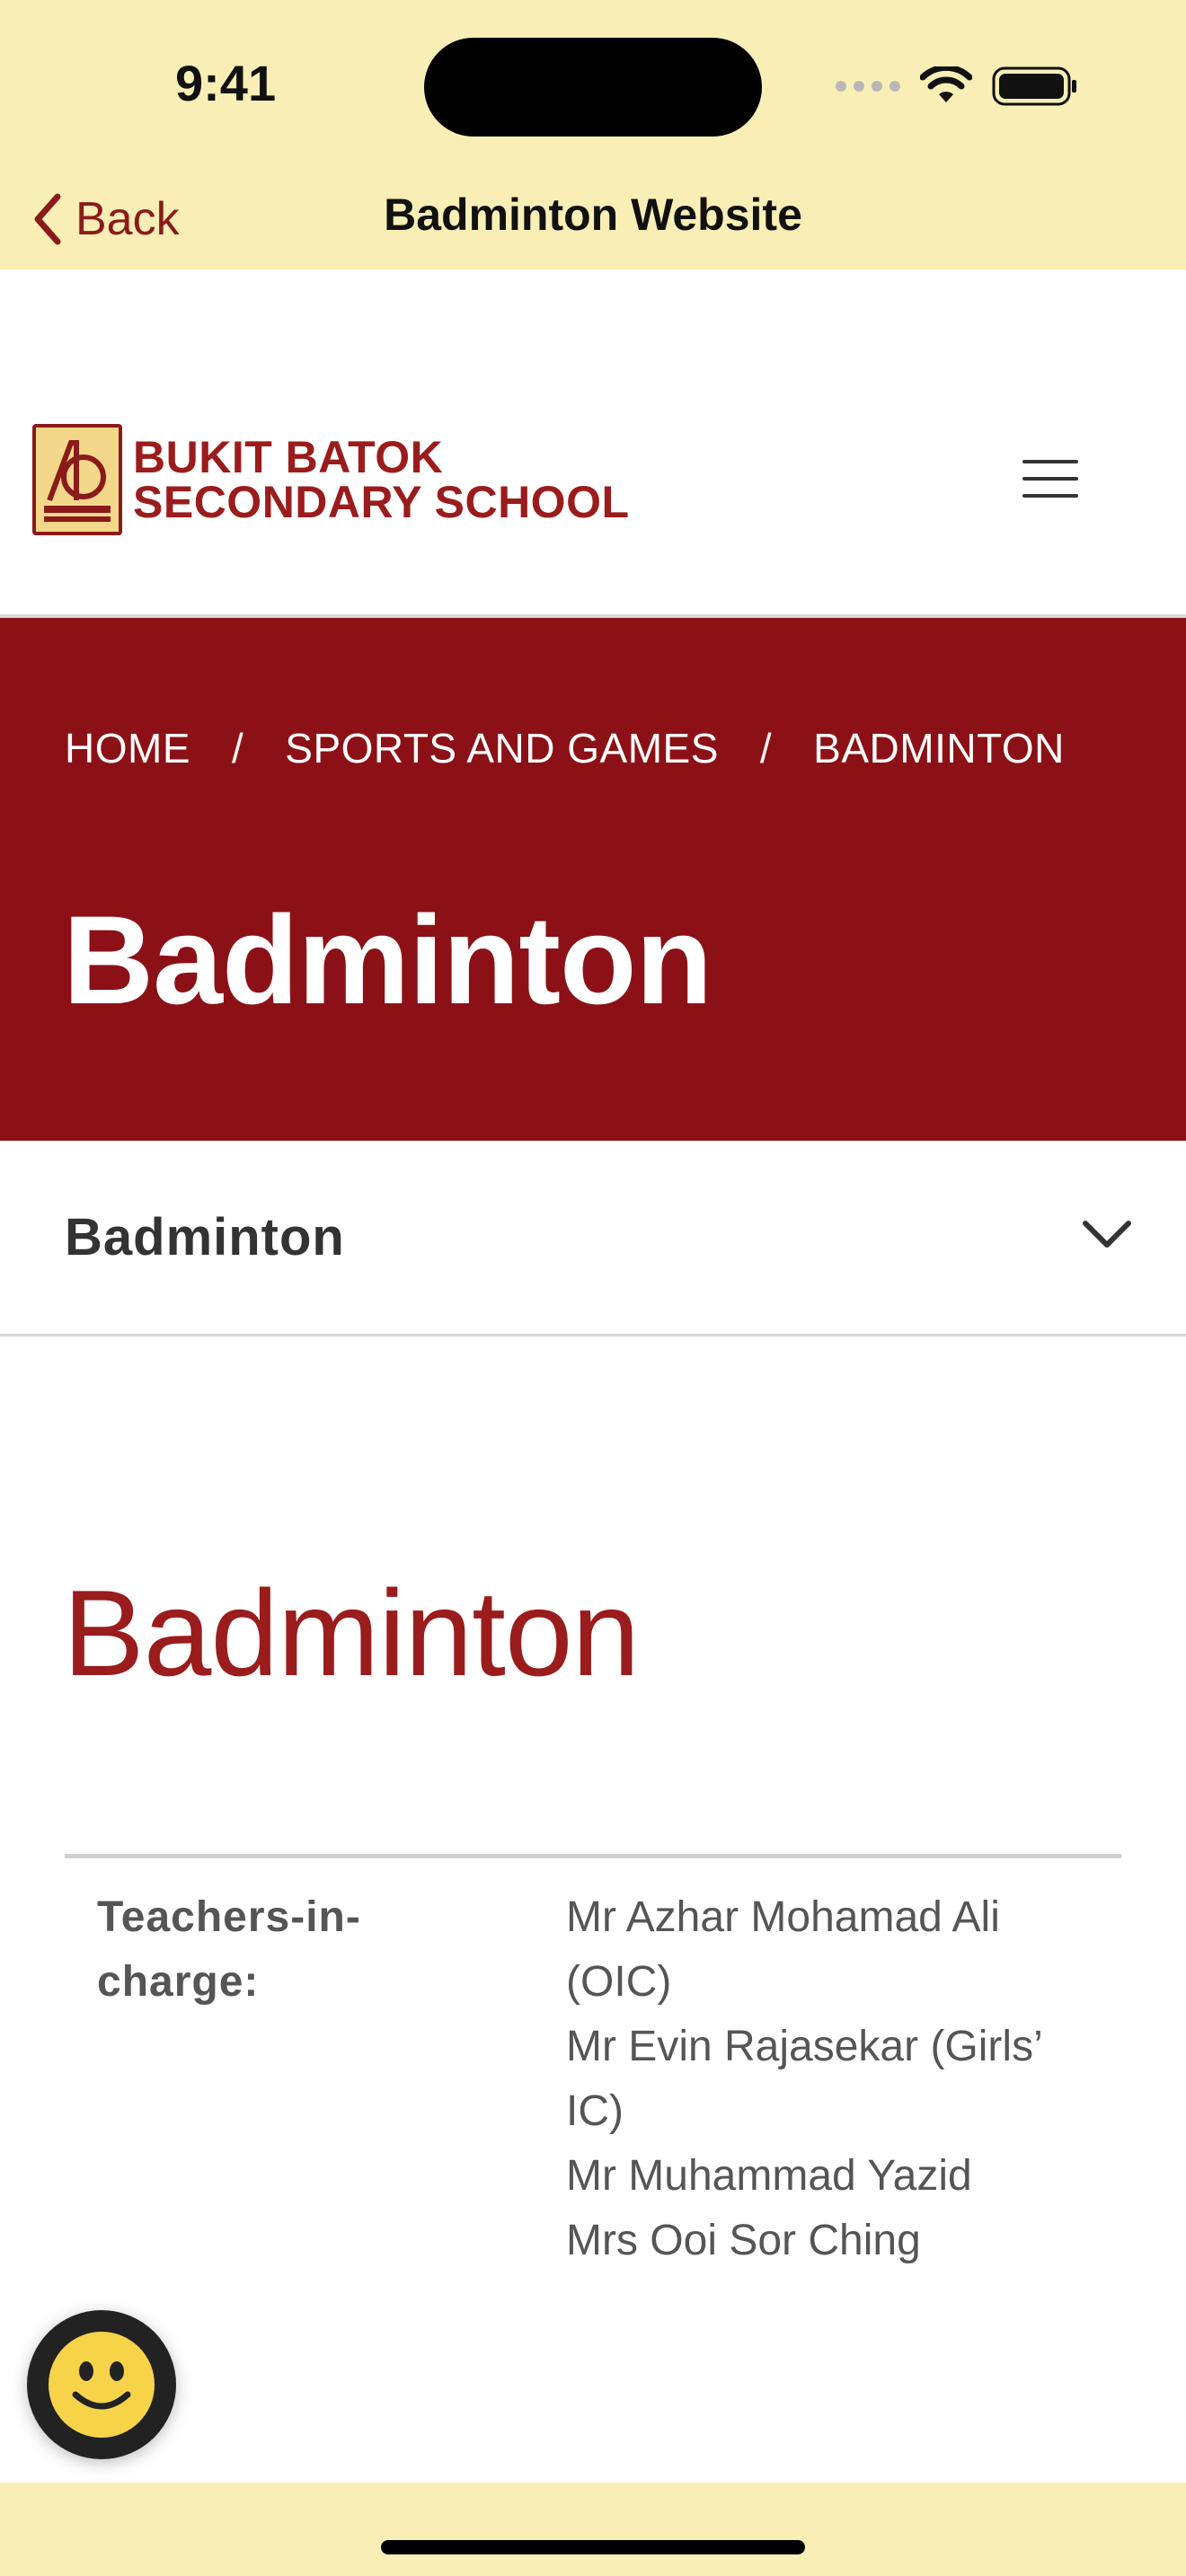  What do you see at coordinates (127, 748) in the screenshot?
I see `breadcrumb-home: HOME` at bounding box center [127, 748].